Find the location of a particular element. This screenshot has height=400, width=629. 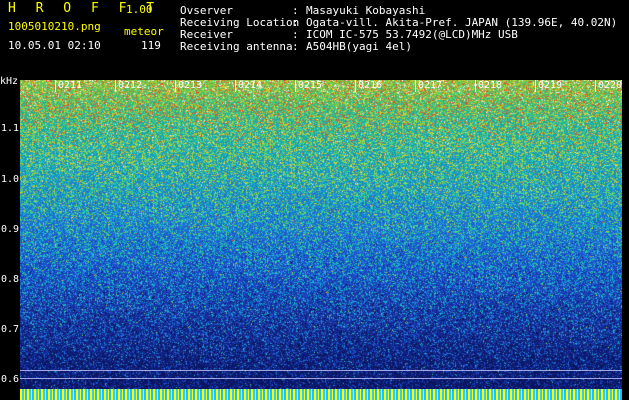

x-tick-label: 0214 is located at coordinates (248, 86).